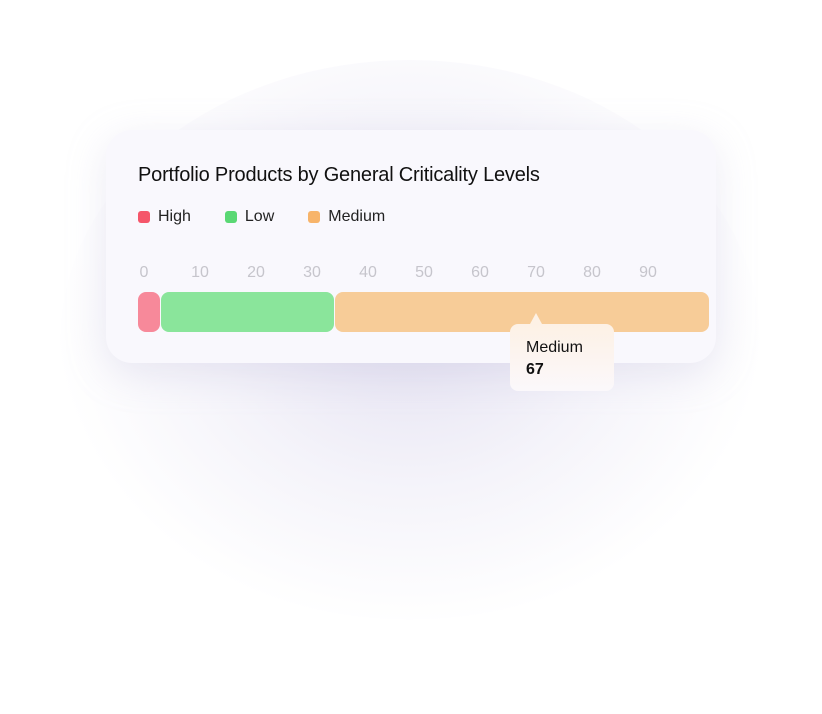 The image size is (822, 714). I want to click on x-tick-label: 0, so click(144, 272).